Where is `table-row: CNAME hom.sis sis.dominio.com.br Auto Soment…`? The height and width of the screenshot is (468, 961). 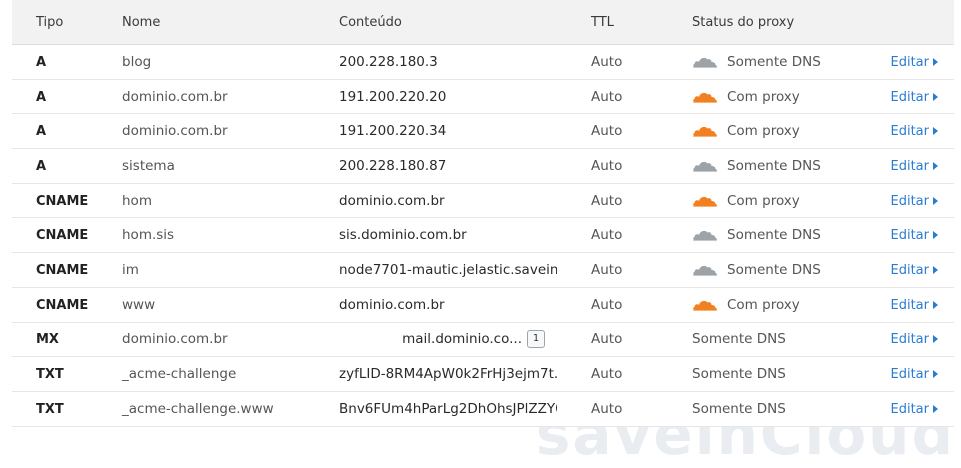 table-row: CNAME hom.sis sis.dominio.com.br Auto Soment… is located at coordinates (483, 236).